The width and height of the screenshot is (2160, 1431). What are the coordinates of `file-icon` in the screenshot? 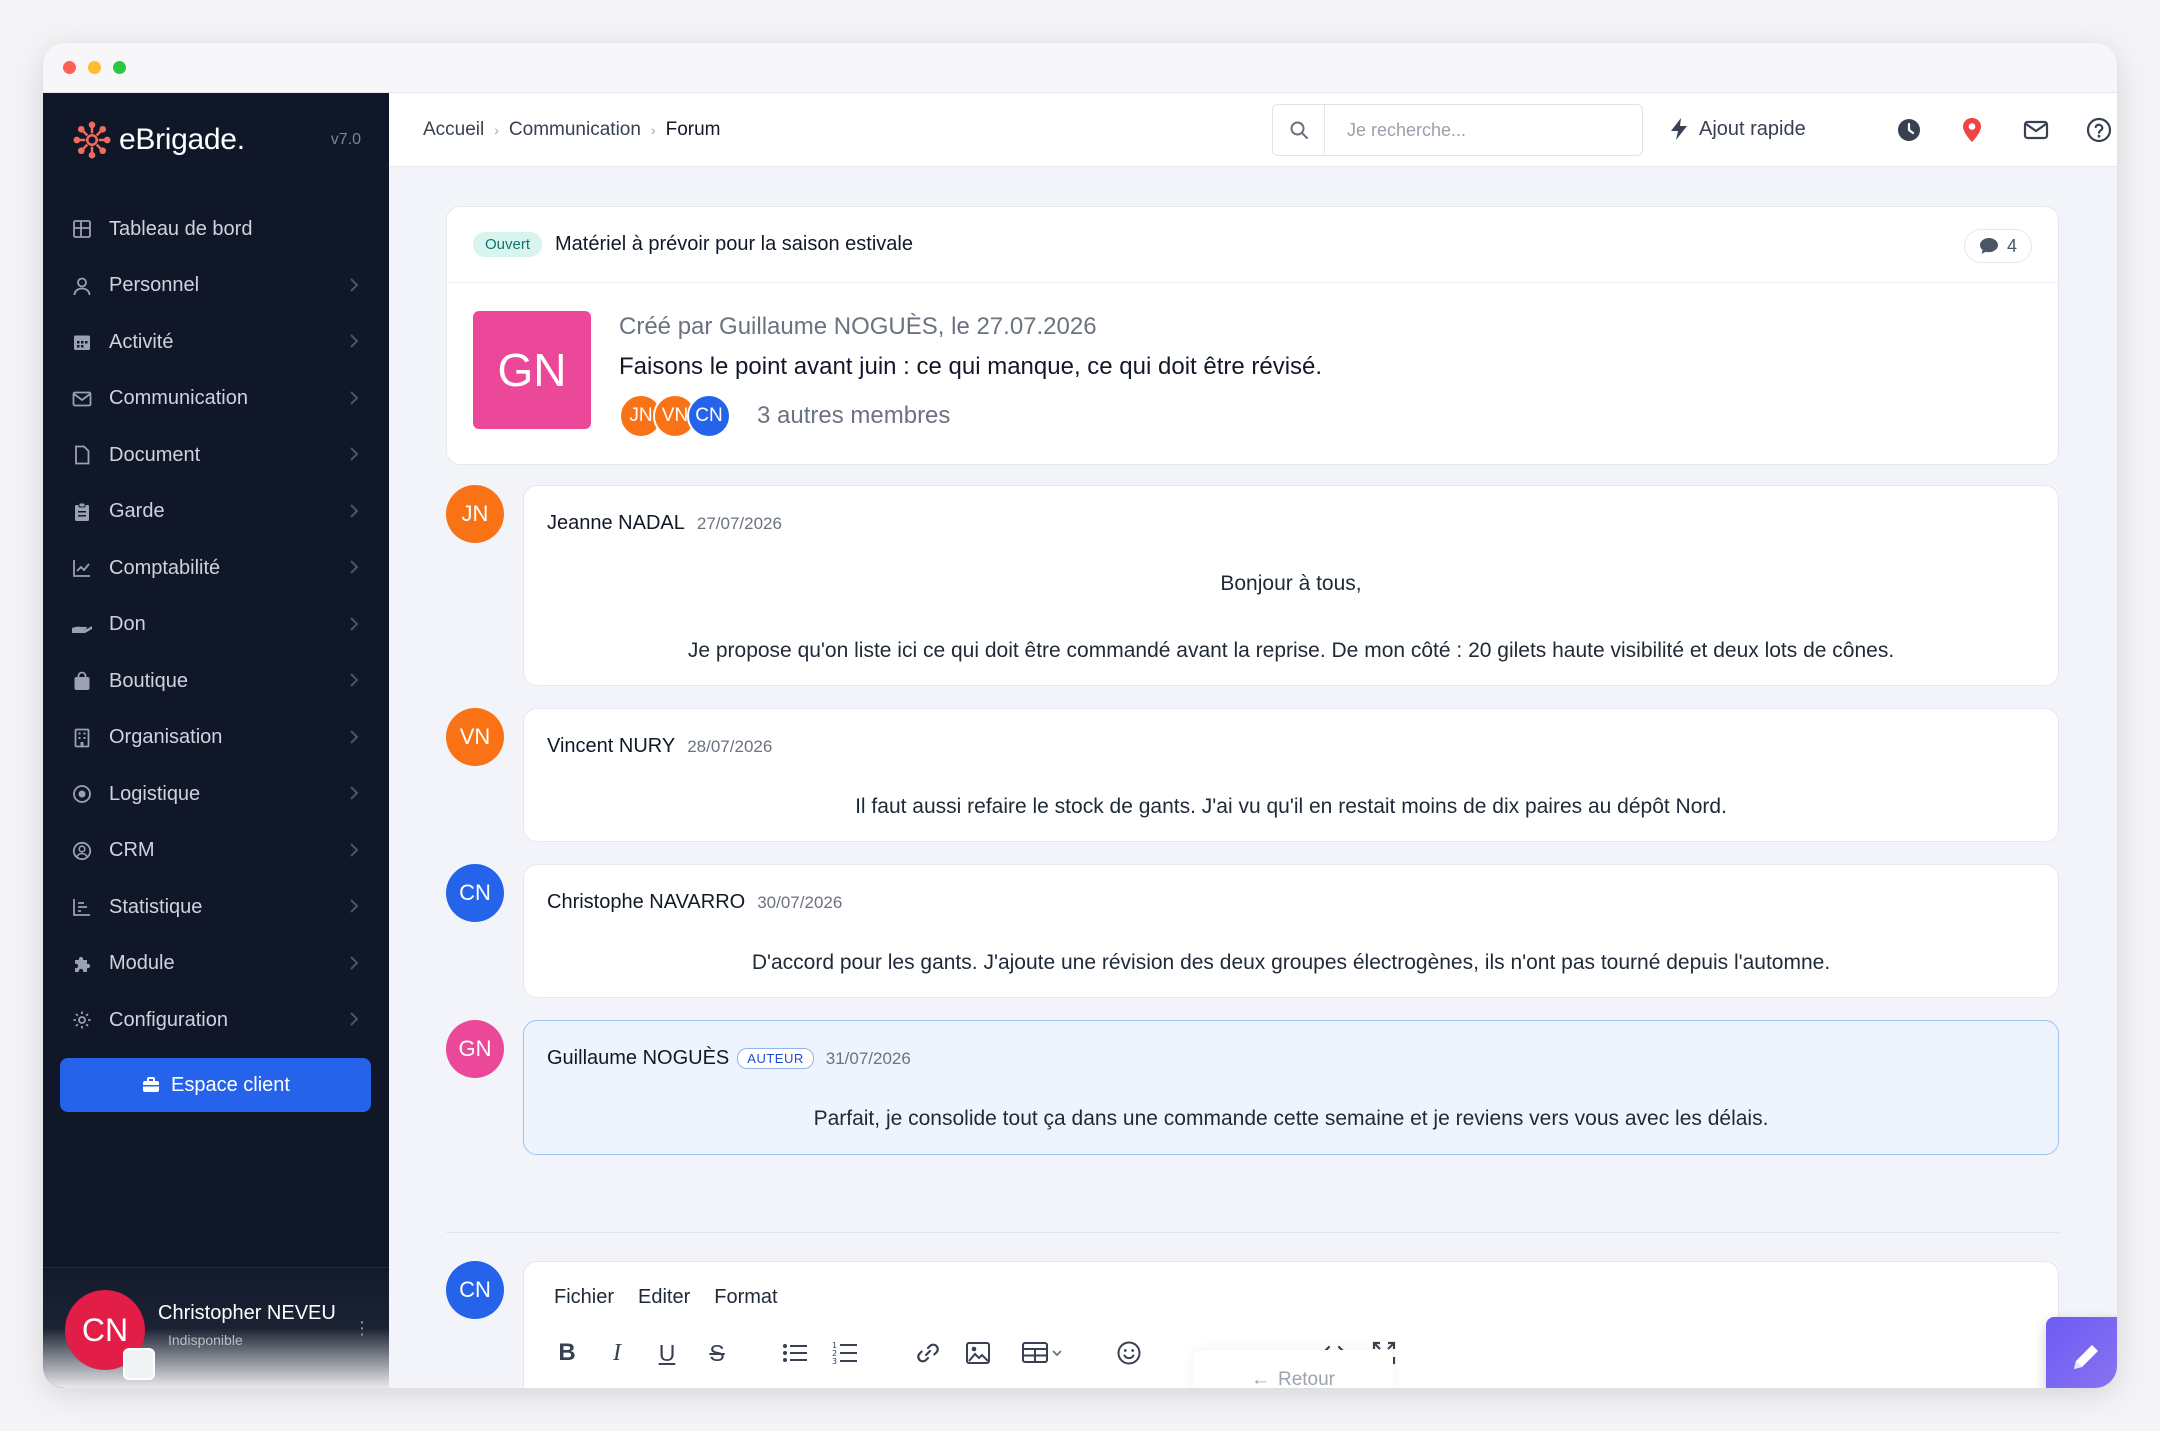 It's located at (82, 455).